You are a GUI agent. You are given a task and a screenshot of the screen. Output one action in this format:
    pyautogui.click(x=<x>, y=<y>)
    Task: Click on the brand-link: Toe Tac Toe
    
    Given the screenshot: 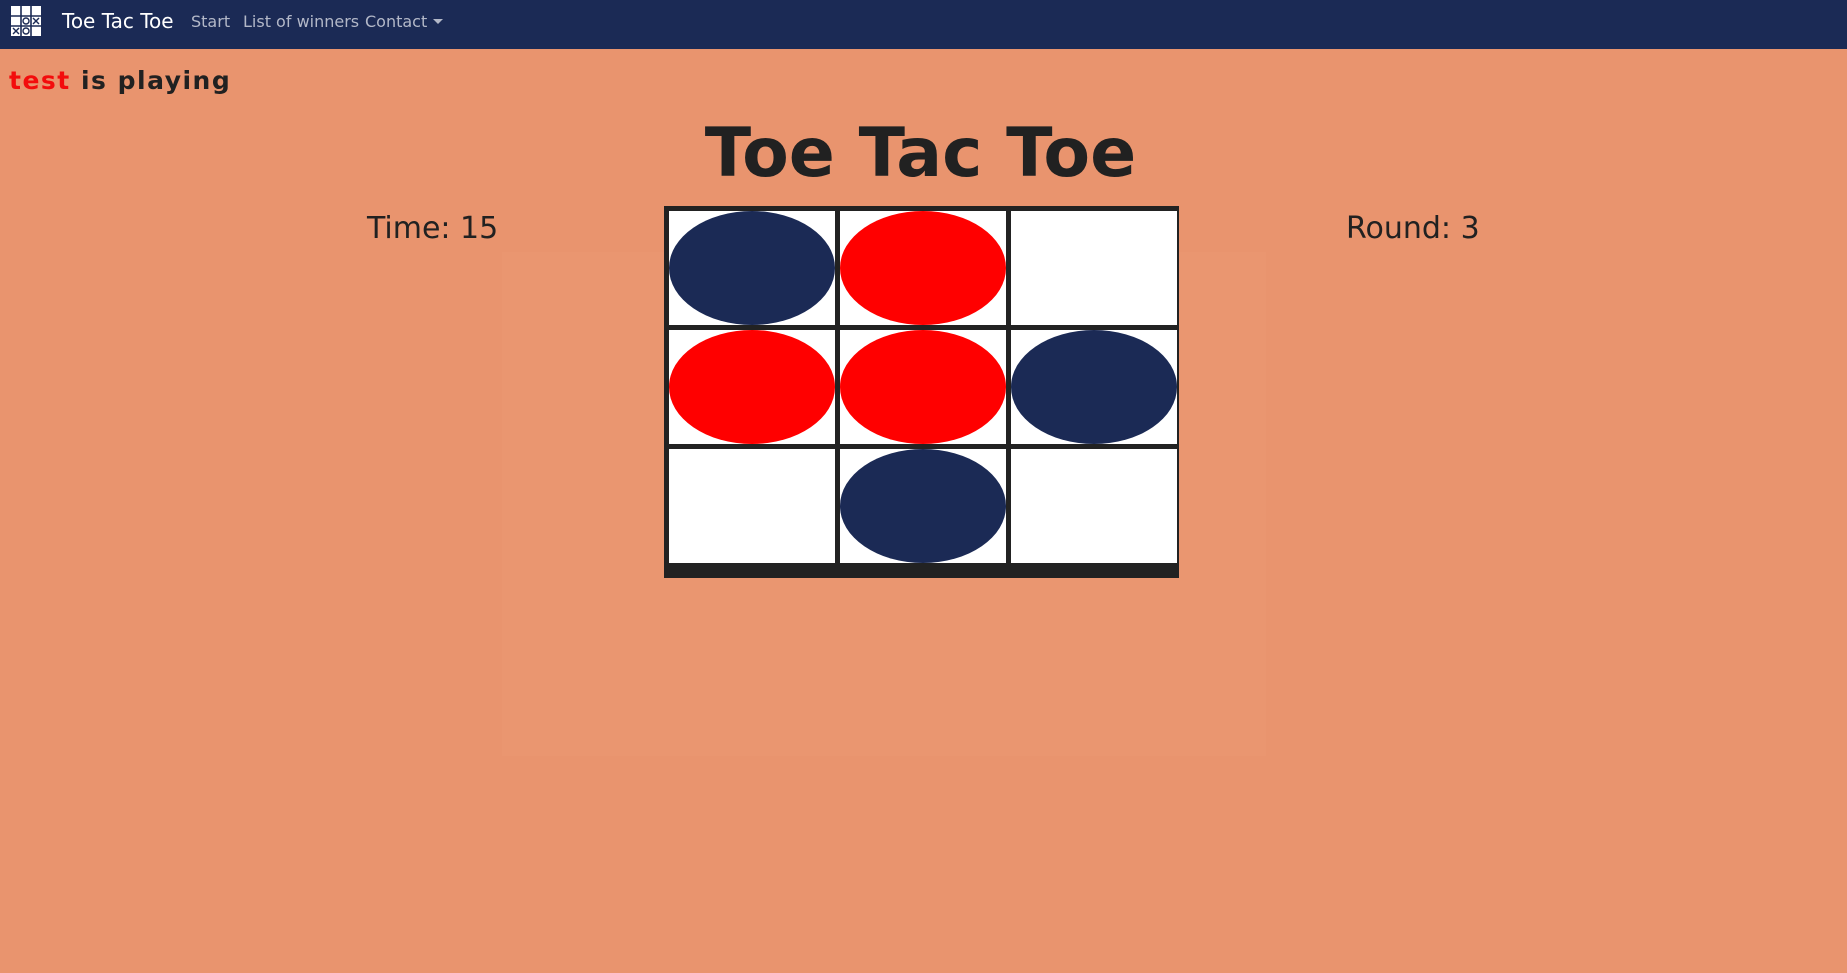 What is the action you would take?
    pyautogui.click(x=118, y=21)
    